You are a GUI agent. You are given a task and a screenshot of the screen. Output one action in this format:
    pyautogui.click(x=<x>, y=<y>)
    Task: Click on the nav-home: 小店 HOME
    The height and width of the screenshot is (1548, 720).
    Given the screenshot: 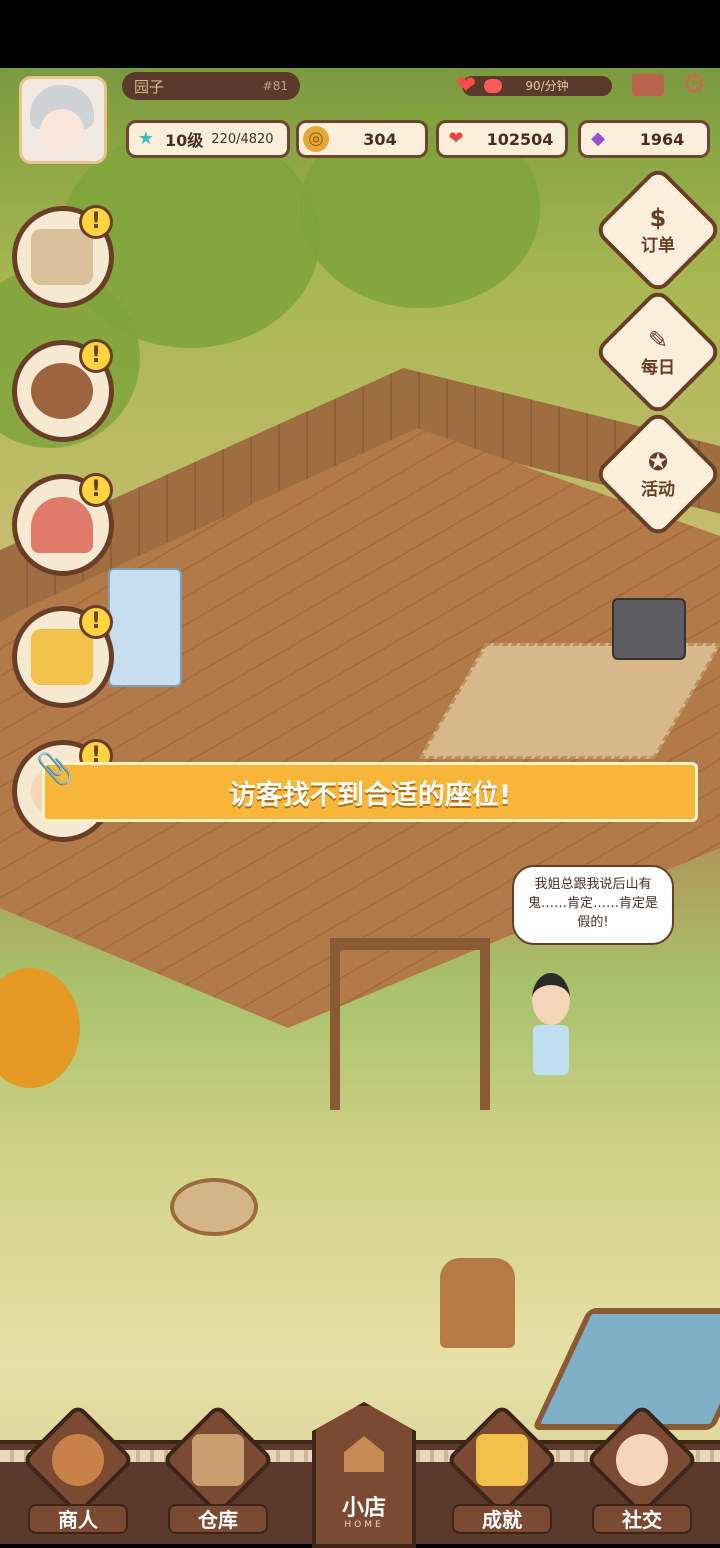 What is the action you would take?
    pyautogui.click(x=364, y=1475)
    